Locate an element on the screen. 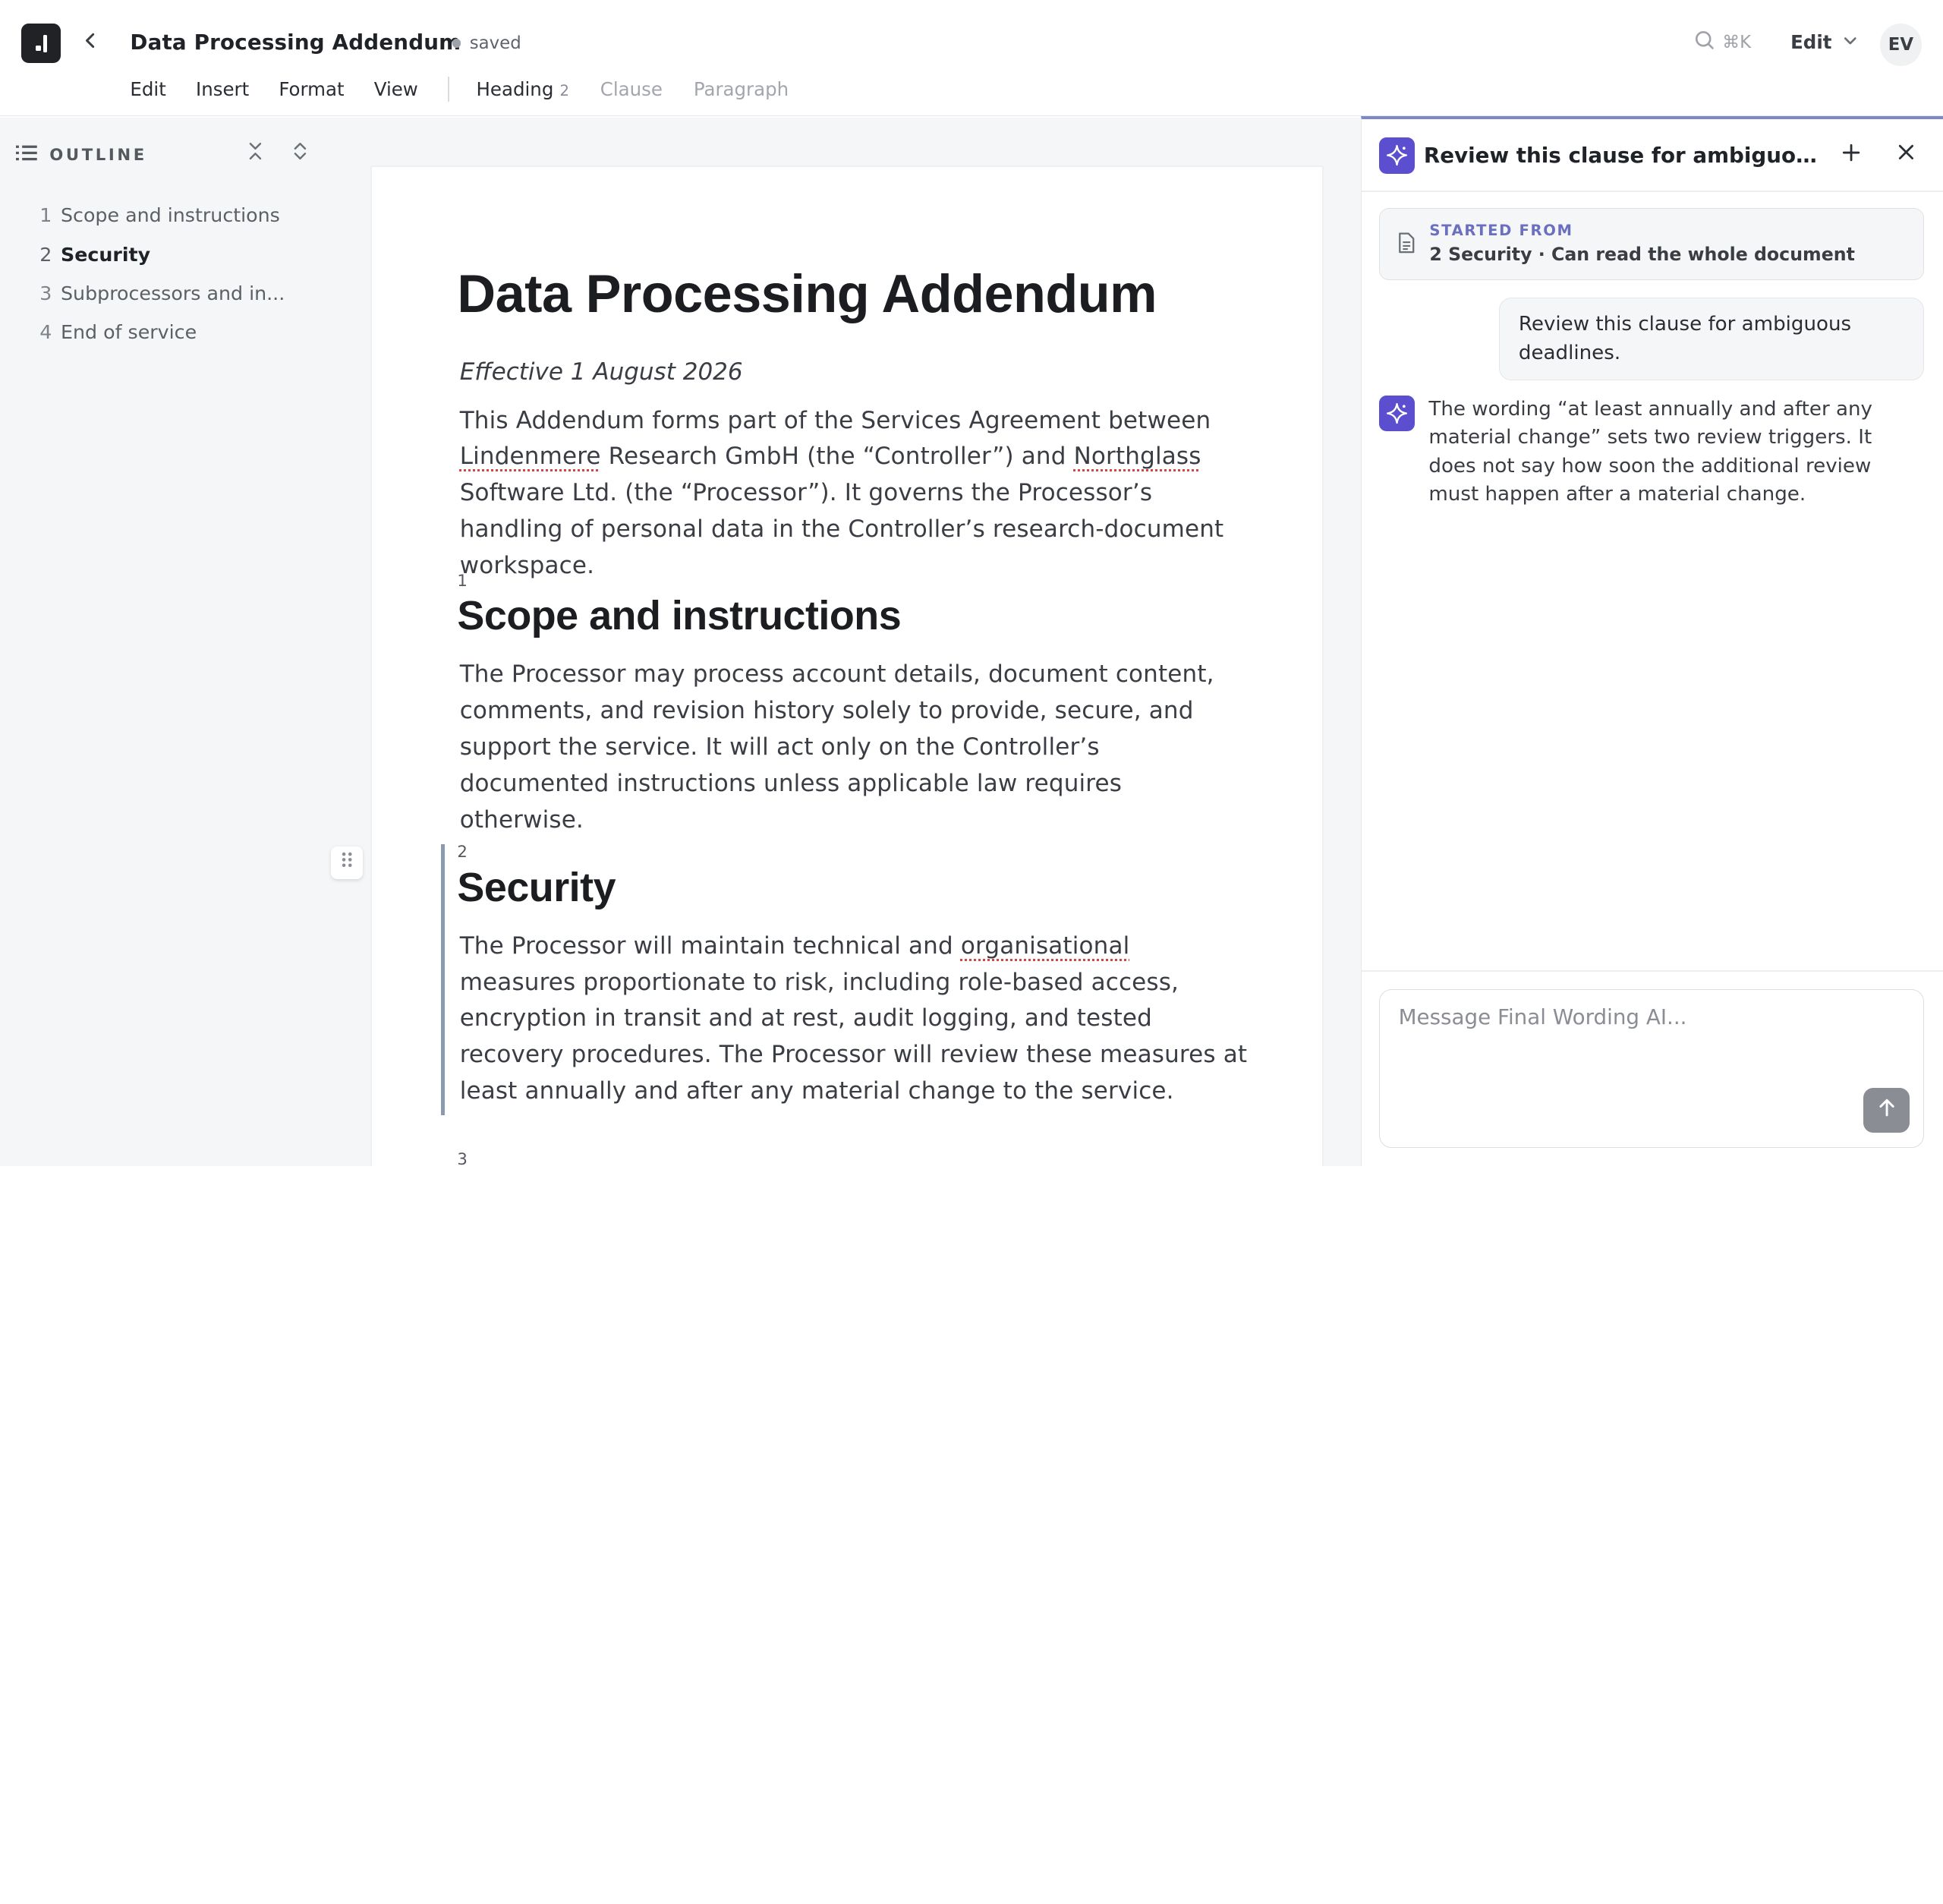 Image resolution: width=1943 pixels, height=1904 pixels. collapse-all-button is located at coordinates (255, 153).